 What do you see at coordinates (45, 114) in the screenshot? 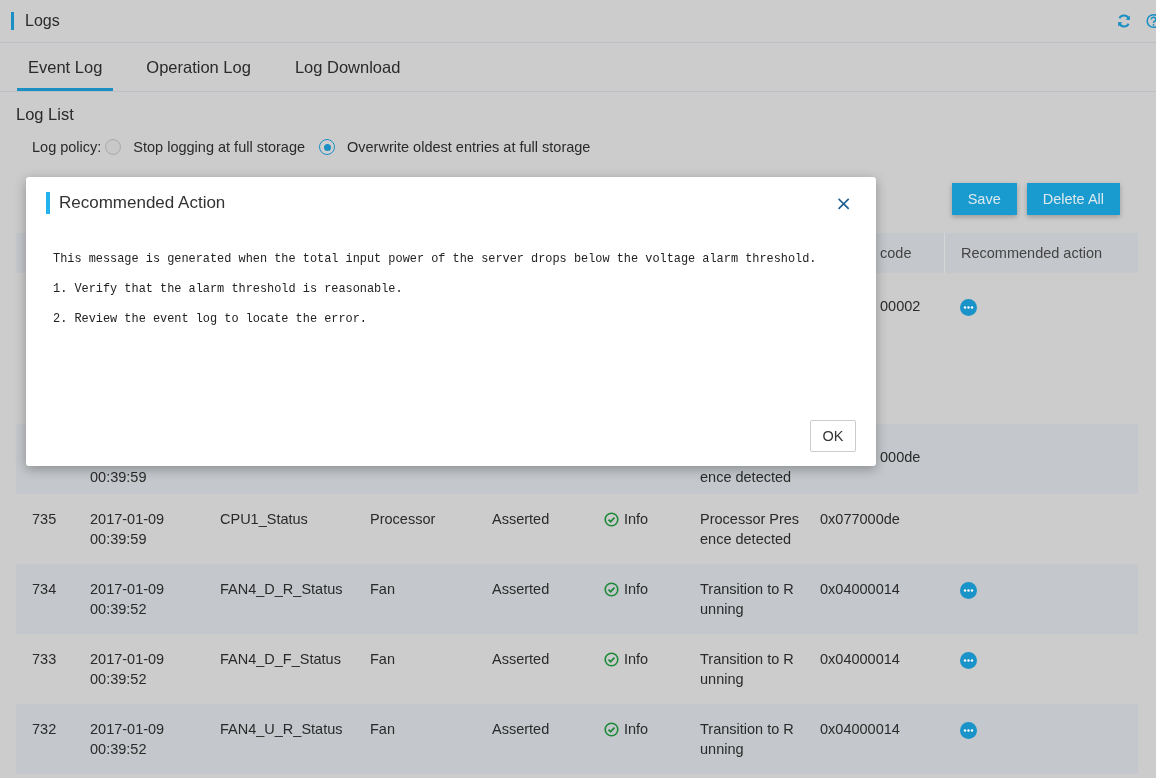
I see `section-title: Log List` at bounding box center [45, 114].